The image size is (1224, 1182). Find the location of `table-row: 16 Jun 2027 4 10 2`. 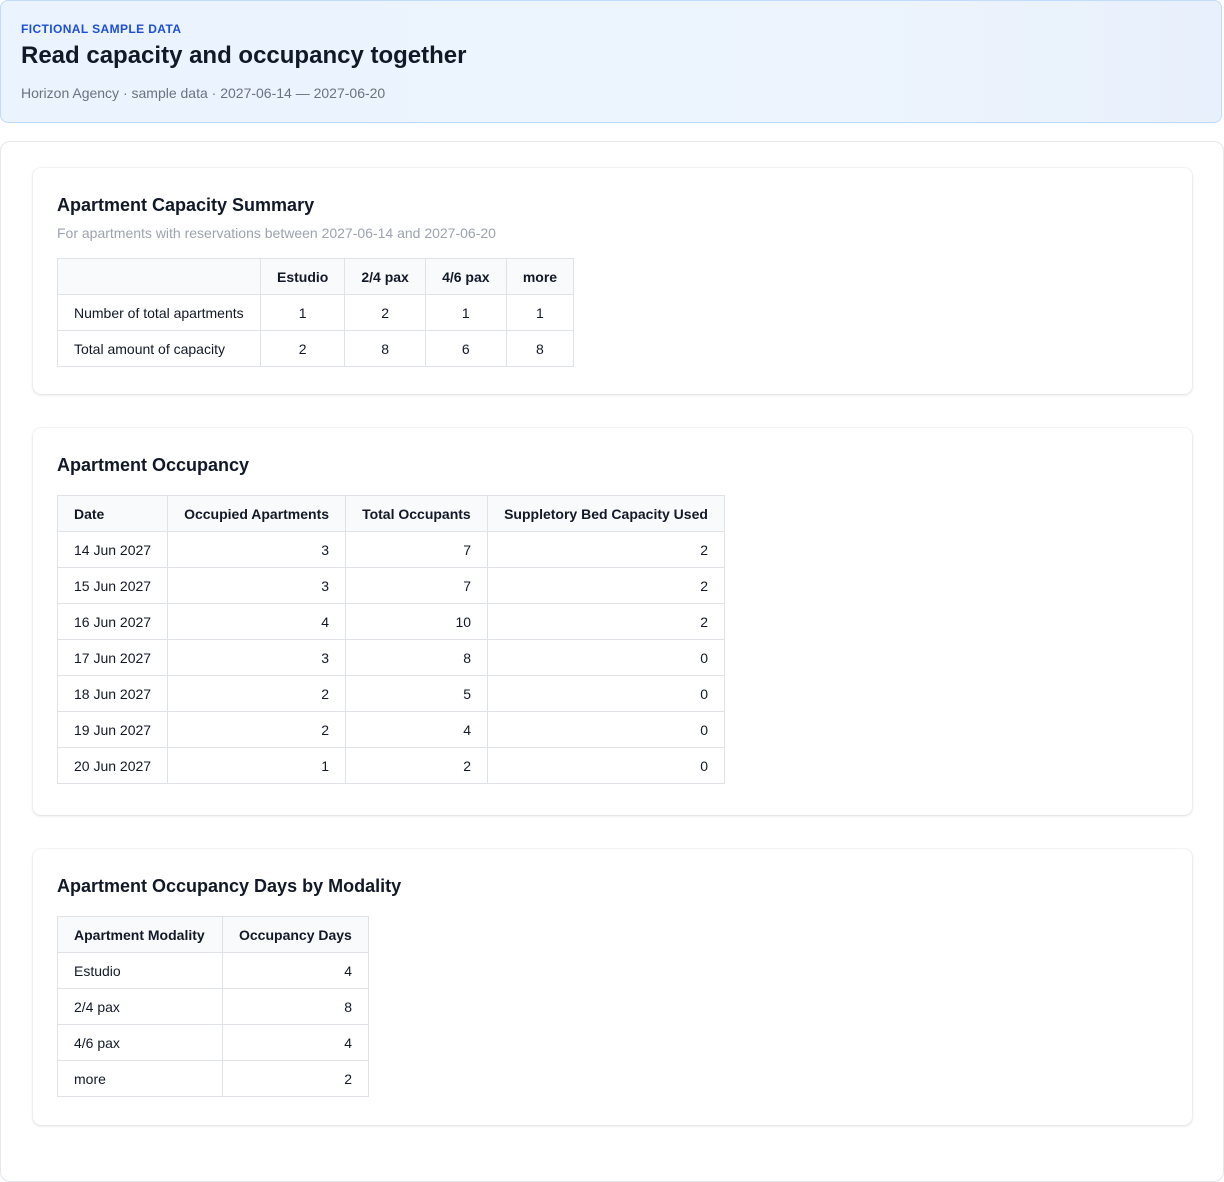

table-row: 16 Jun 2027 4 10 2 is located at coordinates (391, 621).